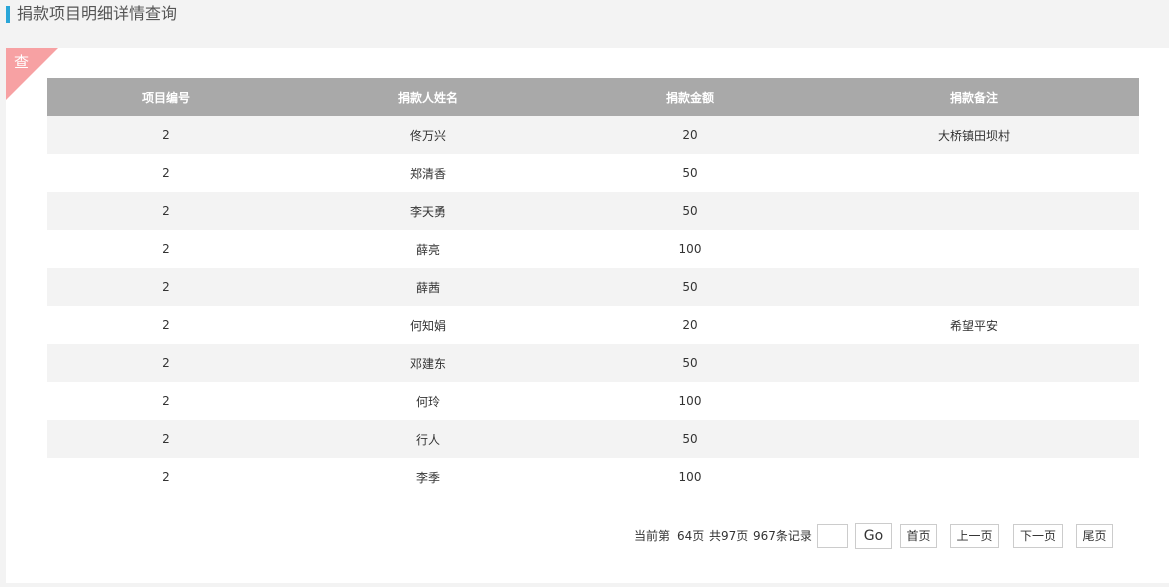  Describe the element at coordinates (1038, 536) in the screenshot. I see `next-page-button: 下一页` at that location.